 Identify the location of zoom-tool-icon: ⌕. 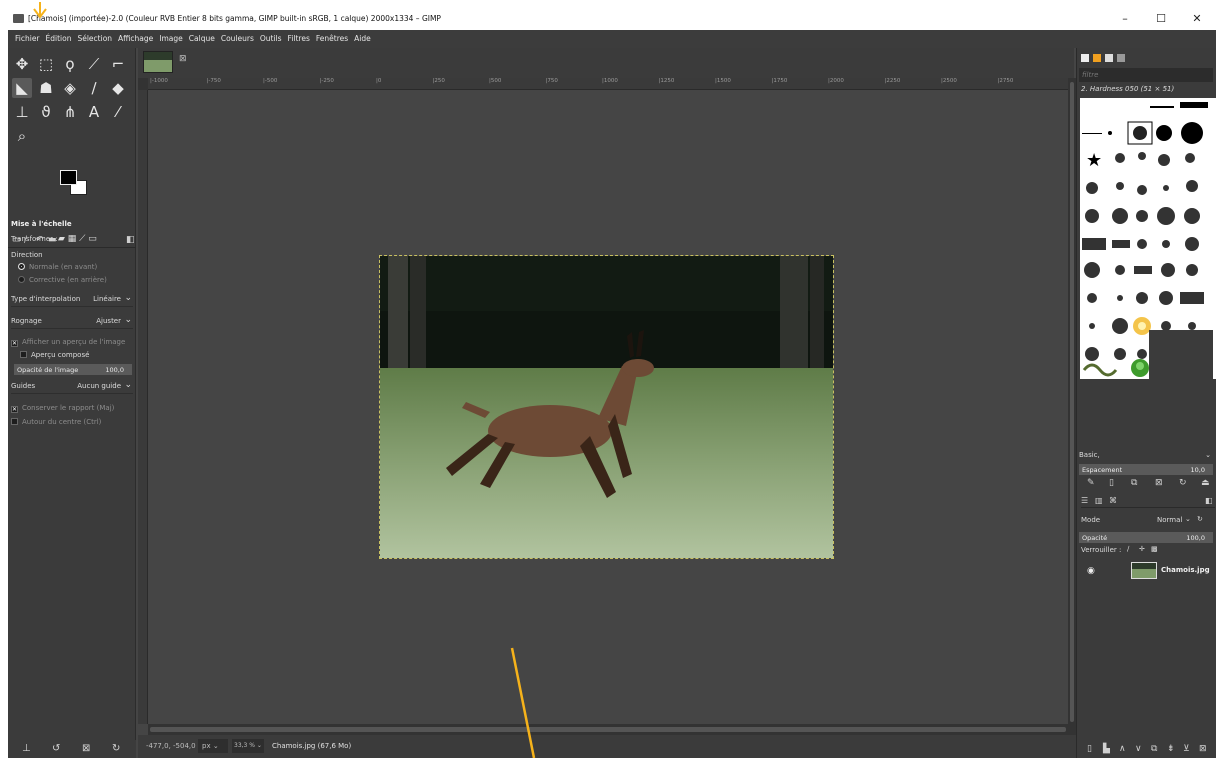
(22, 136).